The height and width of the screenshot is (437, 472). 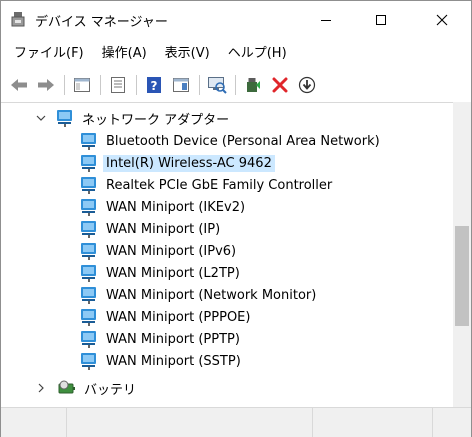 I want to click on tree-item-device: Realtek PCIe GbE Family Controller, so click(x=207, y=185).